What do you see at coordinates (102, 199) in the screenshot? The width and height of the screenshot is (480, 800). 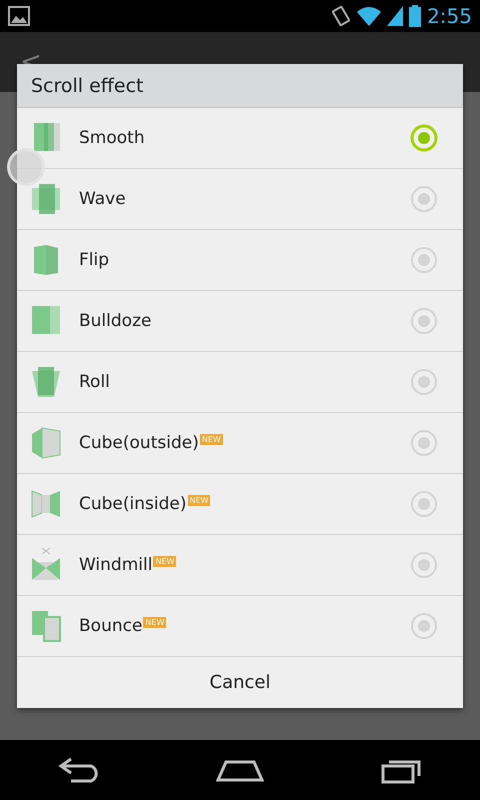 I see `option-label: Wave` at bounding box center [102, 199].